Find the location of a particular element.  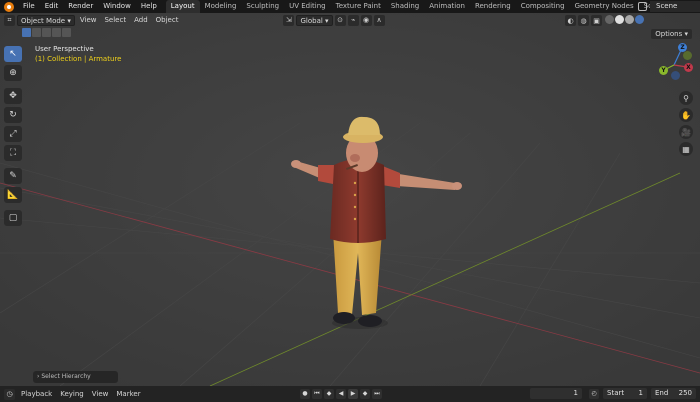

tab-uv-editing: UV Editing is located at coordinates (307, 6).